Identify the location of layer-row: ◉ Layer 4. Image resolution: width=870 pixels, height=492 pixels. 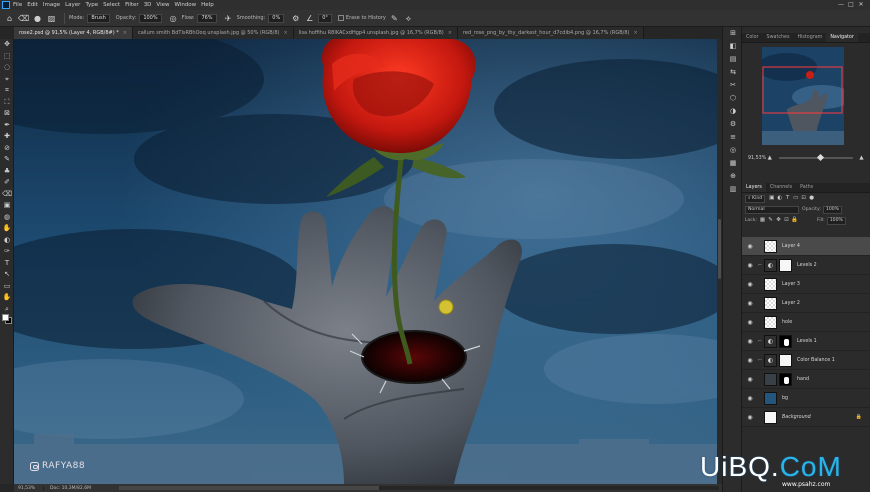
(806, 246).